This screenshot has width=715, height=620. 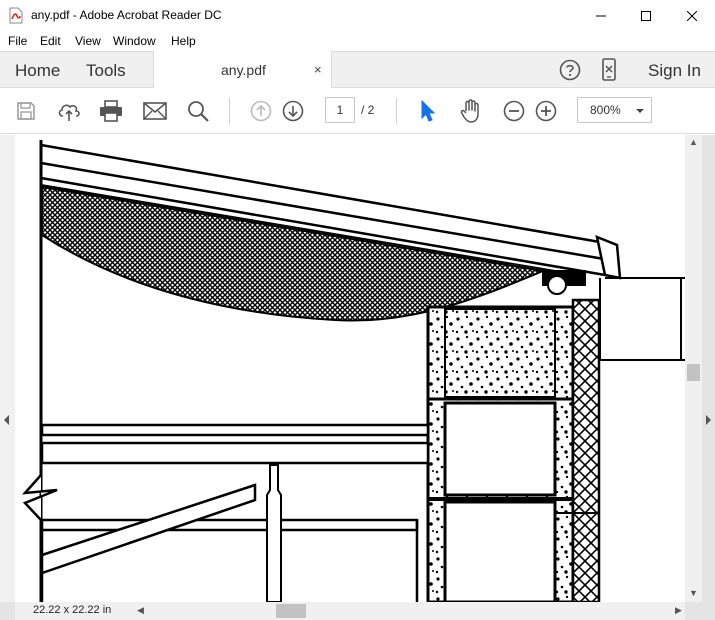 I want to click on tab-bar: Home Tools any.pdf × Sign In, so click(x=357, y=70).